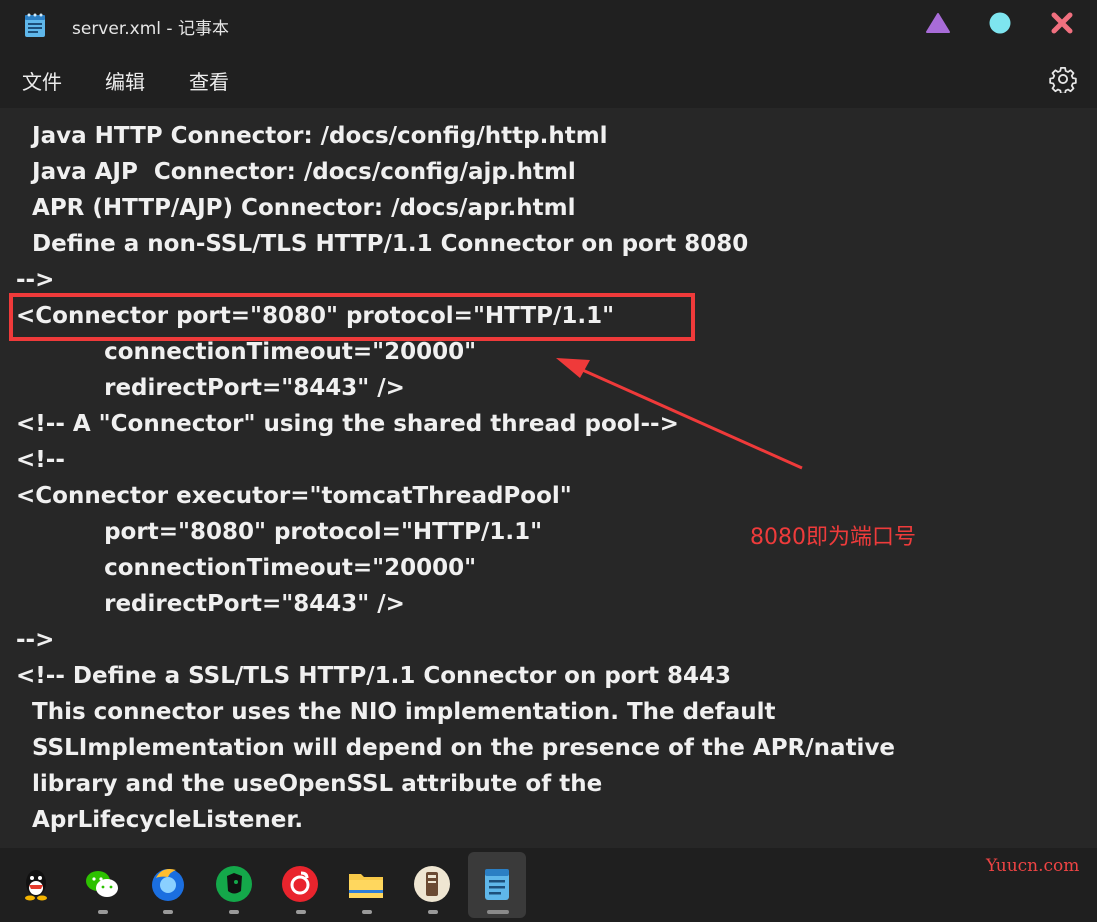 The height and width of the screenshot is (922, 1097). What do you see at coordinates (286, 496) in the screenshot?
I see `text-line: <Connector executor="tomcatThreadPool"` at bounding box center [286, 496].